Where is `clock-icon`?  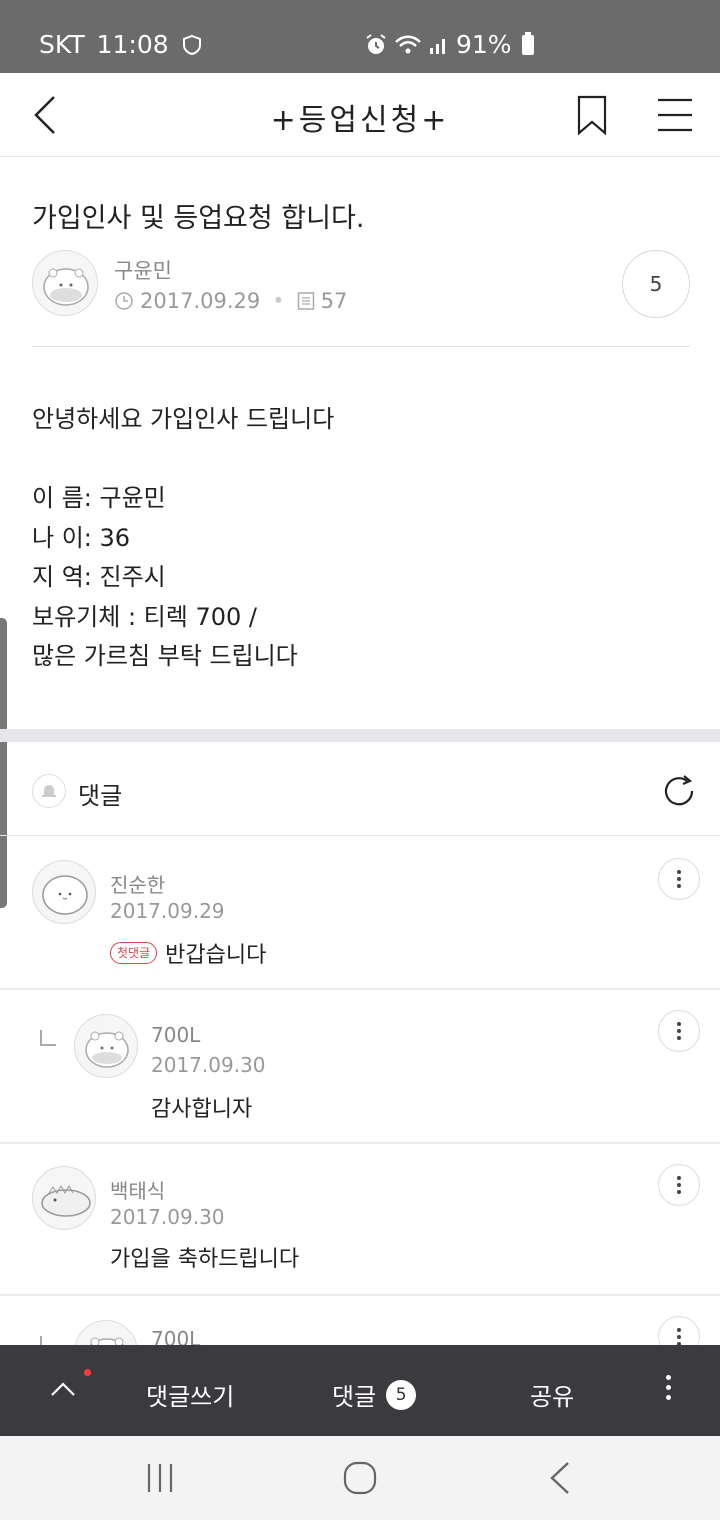 clock-icon is located at coordinates (124, 301).